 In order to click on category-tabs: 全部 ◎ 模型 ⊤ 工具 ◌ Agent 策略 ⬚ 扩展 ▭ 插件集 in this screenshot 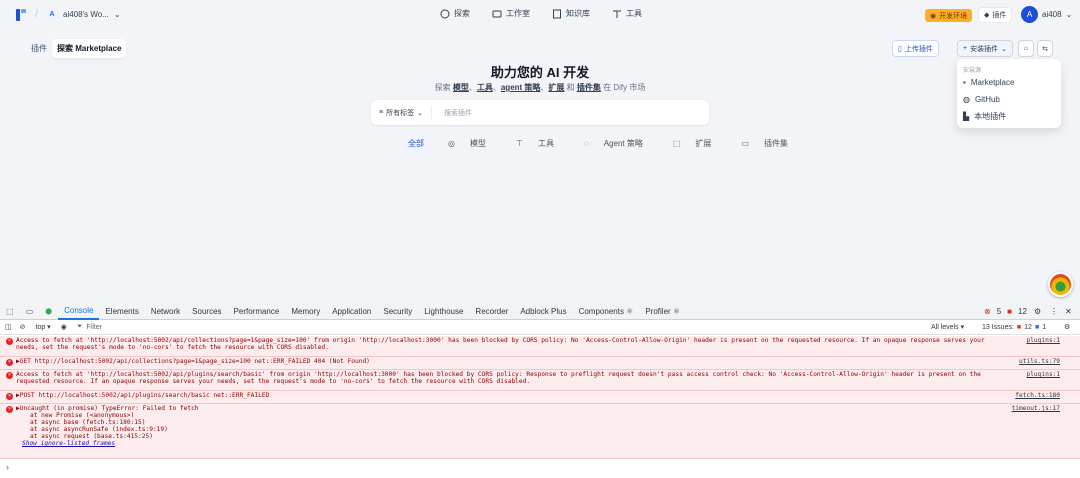, I will do `click(601, 143)`.